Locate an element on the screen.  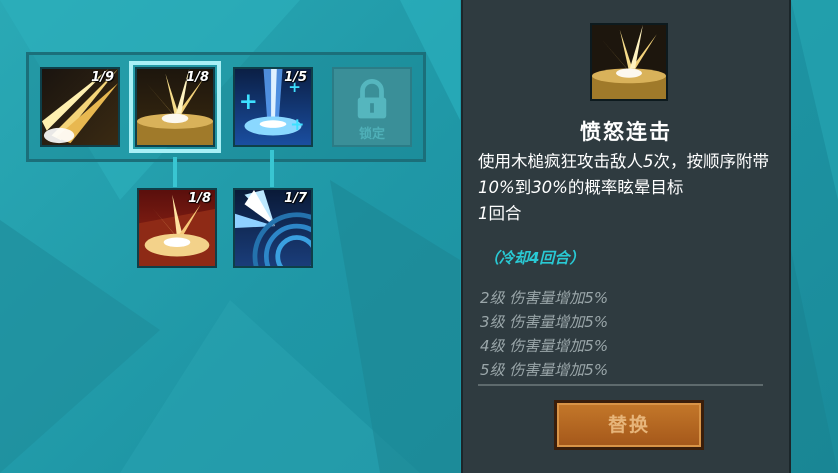
skill-slot-blue-burst: + + + 1/5 is located at coordinates (273, 107).